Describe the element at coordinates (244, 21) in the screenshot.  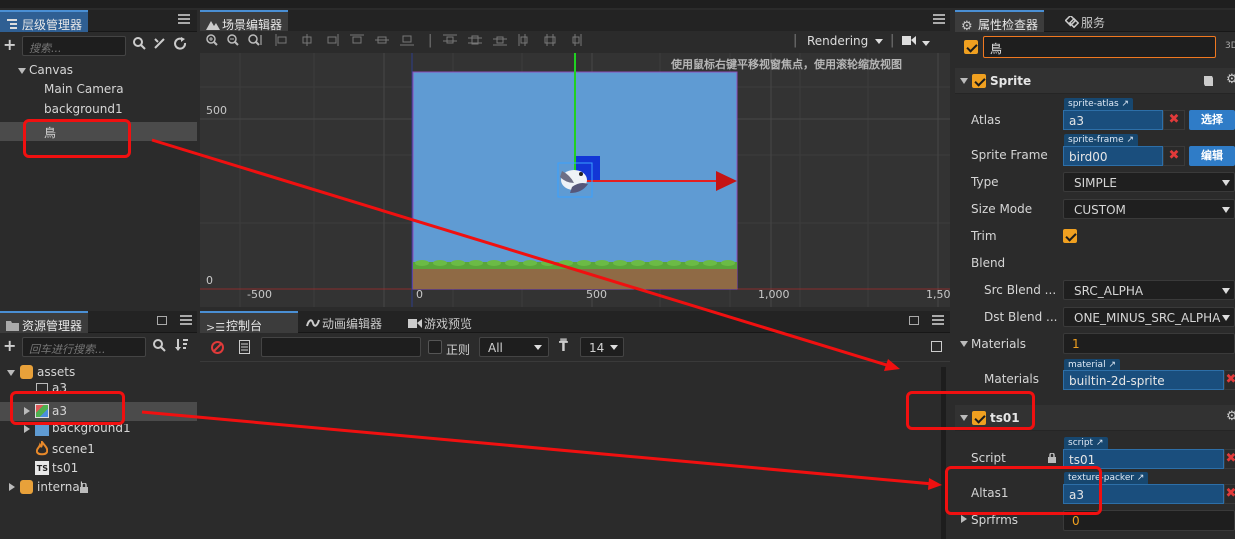
I see `tab-scene: 场景编辑器` at that location.